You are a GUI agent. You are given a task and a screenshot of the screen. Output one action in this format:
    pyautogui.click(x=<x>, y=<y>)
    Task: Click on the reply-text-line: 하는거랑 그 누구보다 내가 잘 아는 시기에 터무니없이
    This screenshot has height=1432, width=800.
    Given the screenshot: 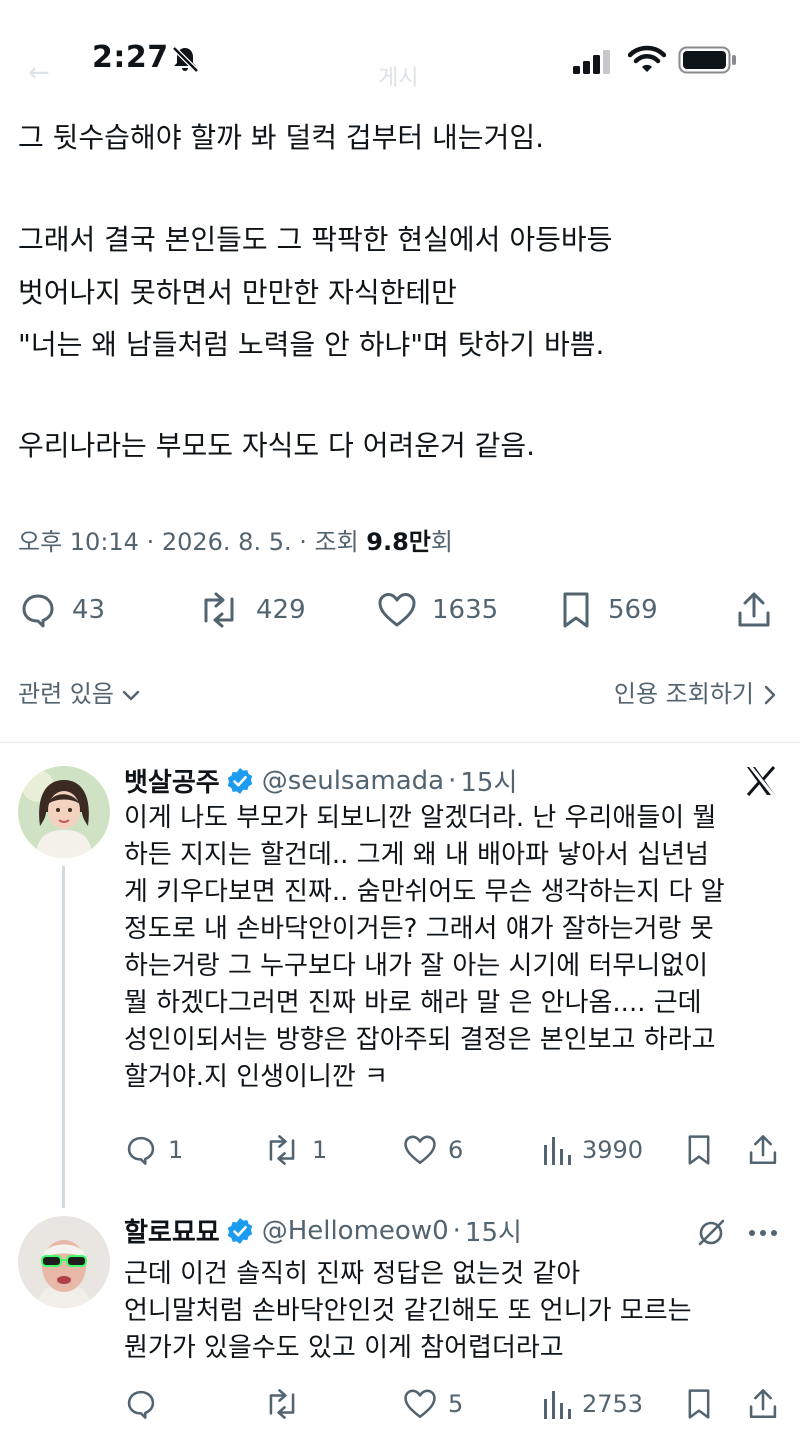 What is the action you would take?
    pyautogui.click(x=416, y=966)
    